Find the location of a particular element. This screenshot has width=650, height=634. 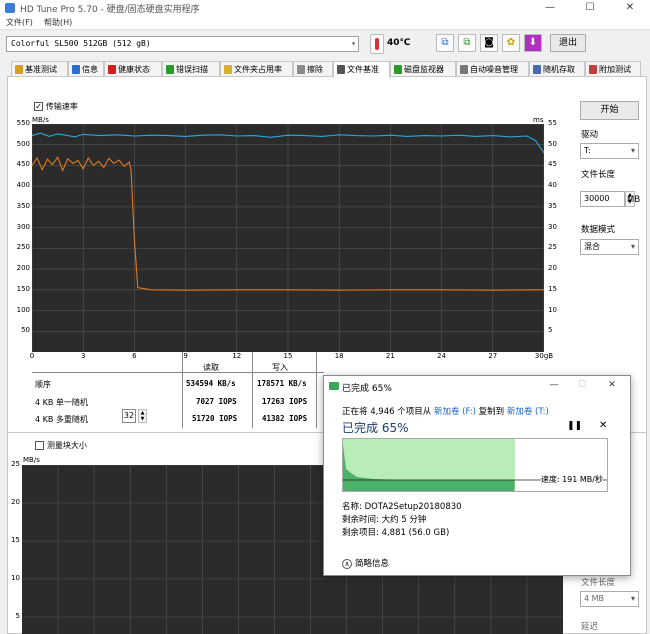

random-access-icon is located at coordinates (537, 69).